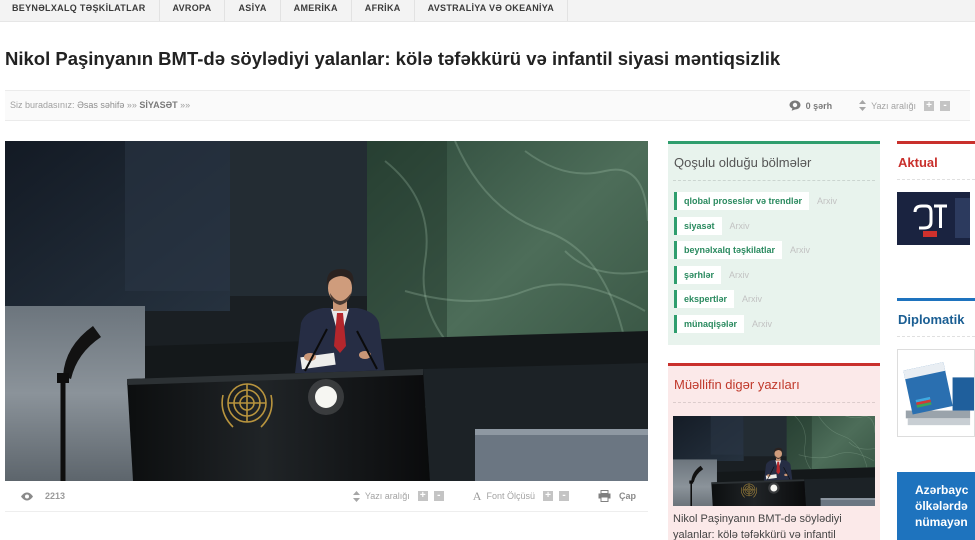 The image size is (975, 540). I want to click on promo-line: Azərbayc, so click(942, 490).